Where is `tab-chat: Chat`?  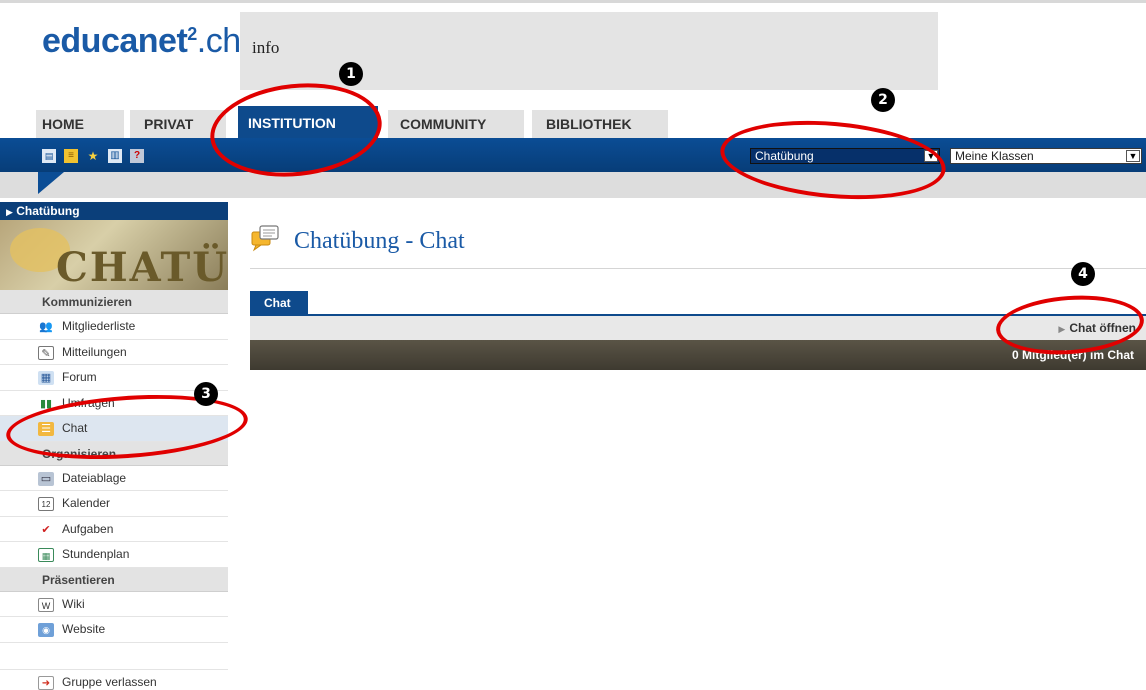 tab-chat: Chat is located at coordinates (279, 303).